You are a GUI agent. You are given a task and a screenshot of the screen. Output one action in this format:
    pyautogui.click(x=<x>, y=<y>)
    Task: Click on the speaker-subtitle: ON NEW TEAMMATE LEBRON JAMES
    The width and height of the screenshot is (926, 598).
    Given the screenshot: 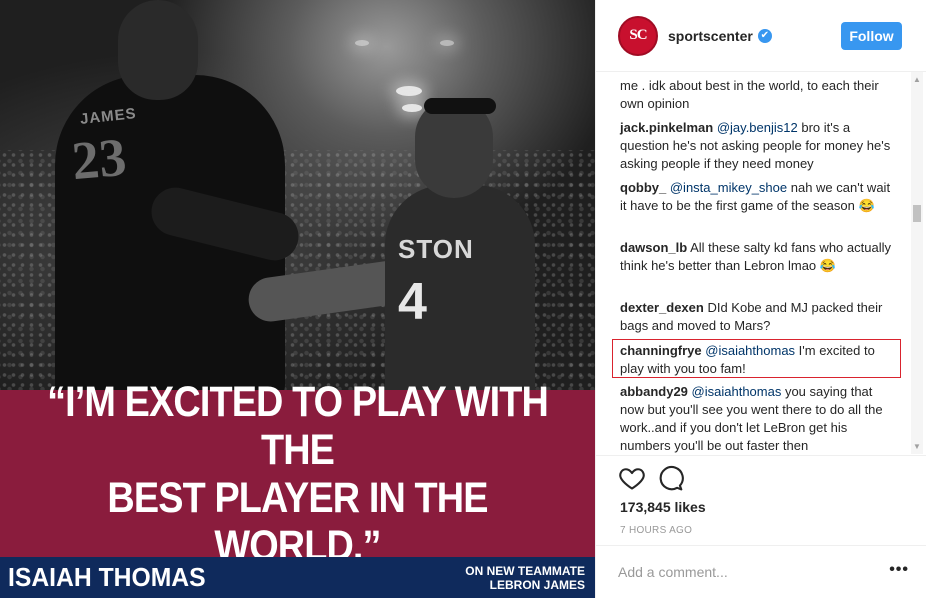 What is the action you would take?
    pyautogui.click(x=525, y=578)
    